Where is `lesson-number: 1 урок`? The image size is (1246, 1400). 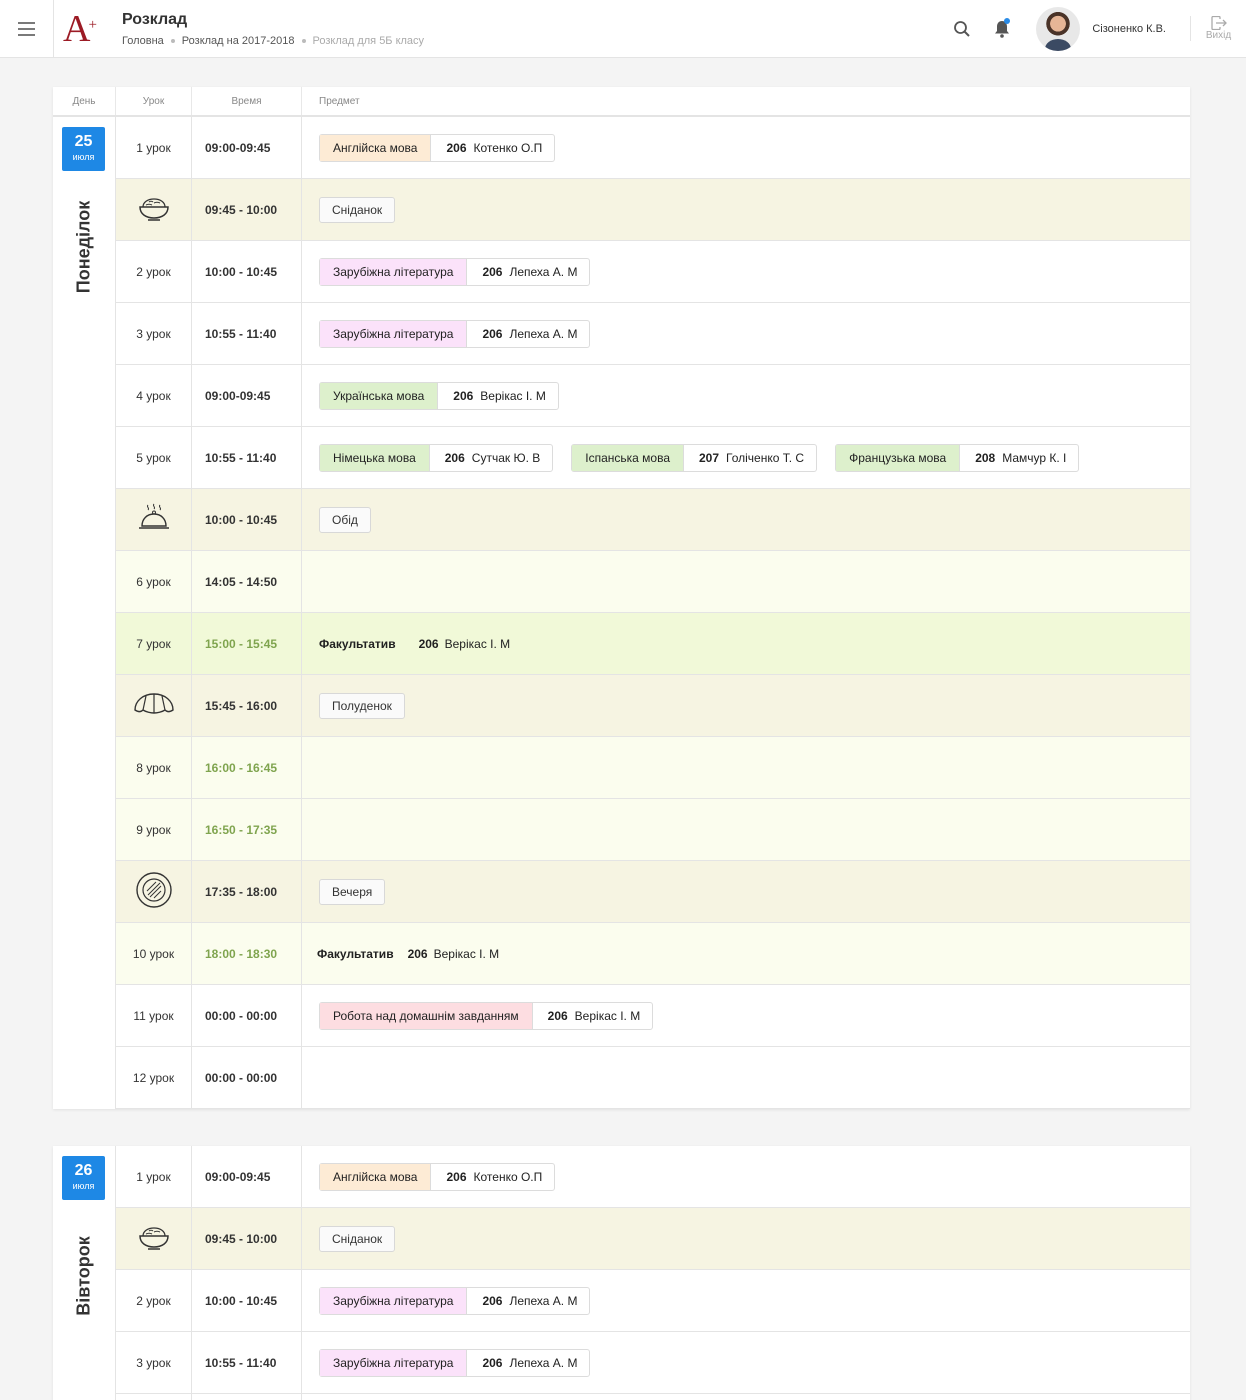 lesson-number: 1 урок is located at coordinates (153, 147).